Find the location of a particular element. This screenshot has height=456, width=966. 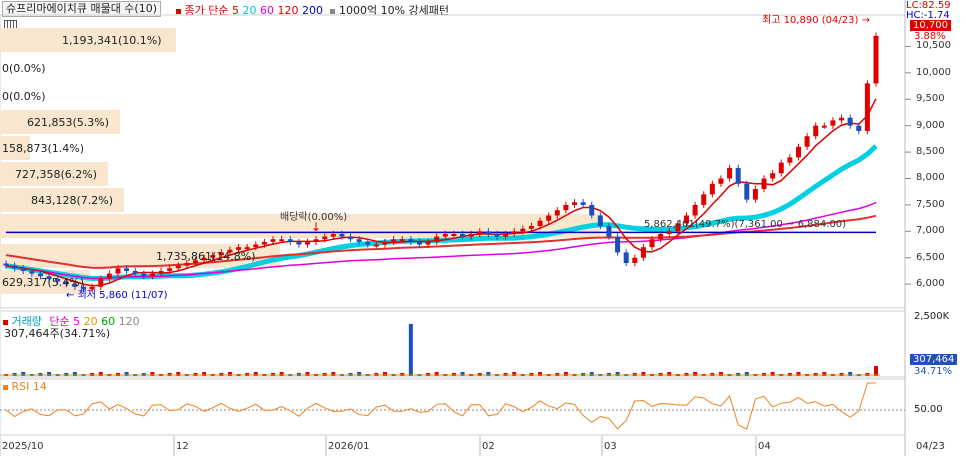

rsi-square-icon is located at coordinates (5, 387).